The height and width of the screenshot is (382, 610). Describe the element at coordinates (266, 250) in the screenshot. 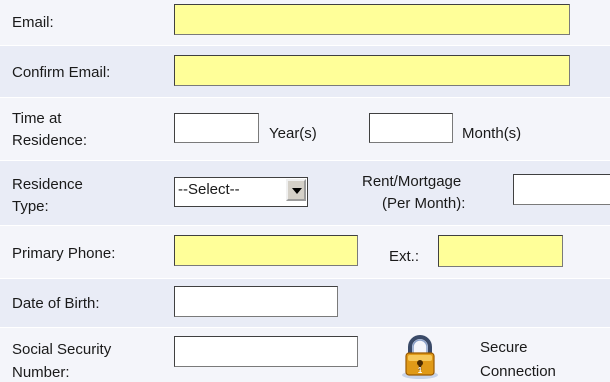

I see `primary-phone-field` at that location.